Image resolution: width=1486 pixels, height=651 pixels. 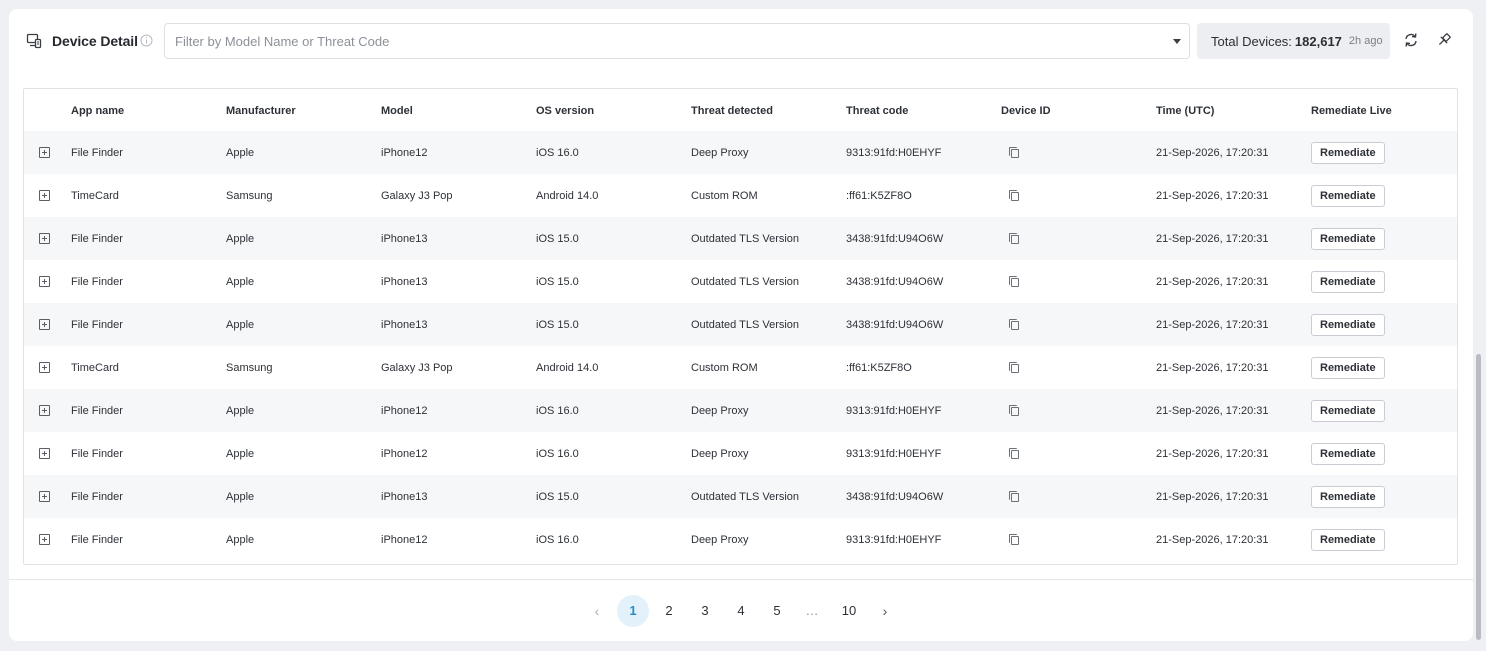 What do you see at coordinates (1177, 41) in the screenshot?
I see `chevron-down-icon` at bounding box center [1177, 41].